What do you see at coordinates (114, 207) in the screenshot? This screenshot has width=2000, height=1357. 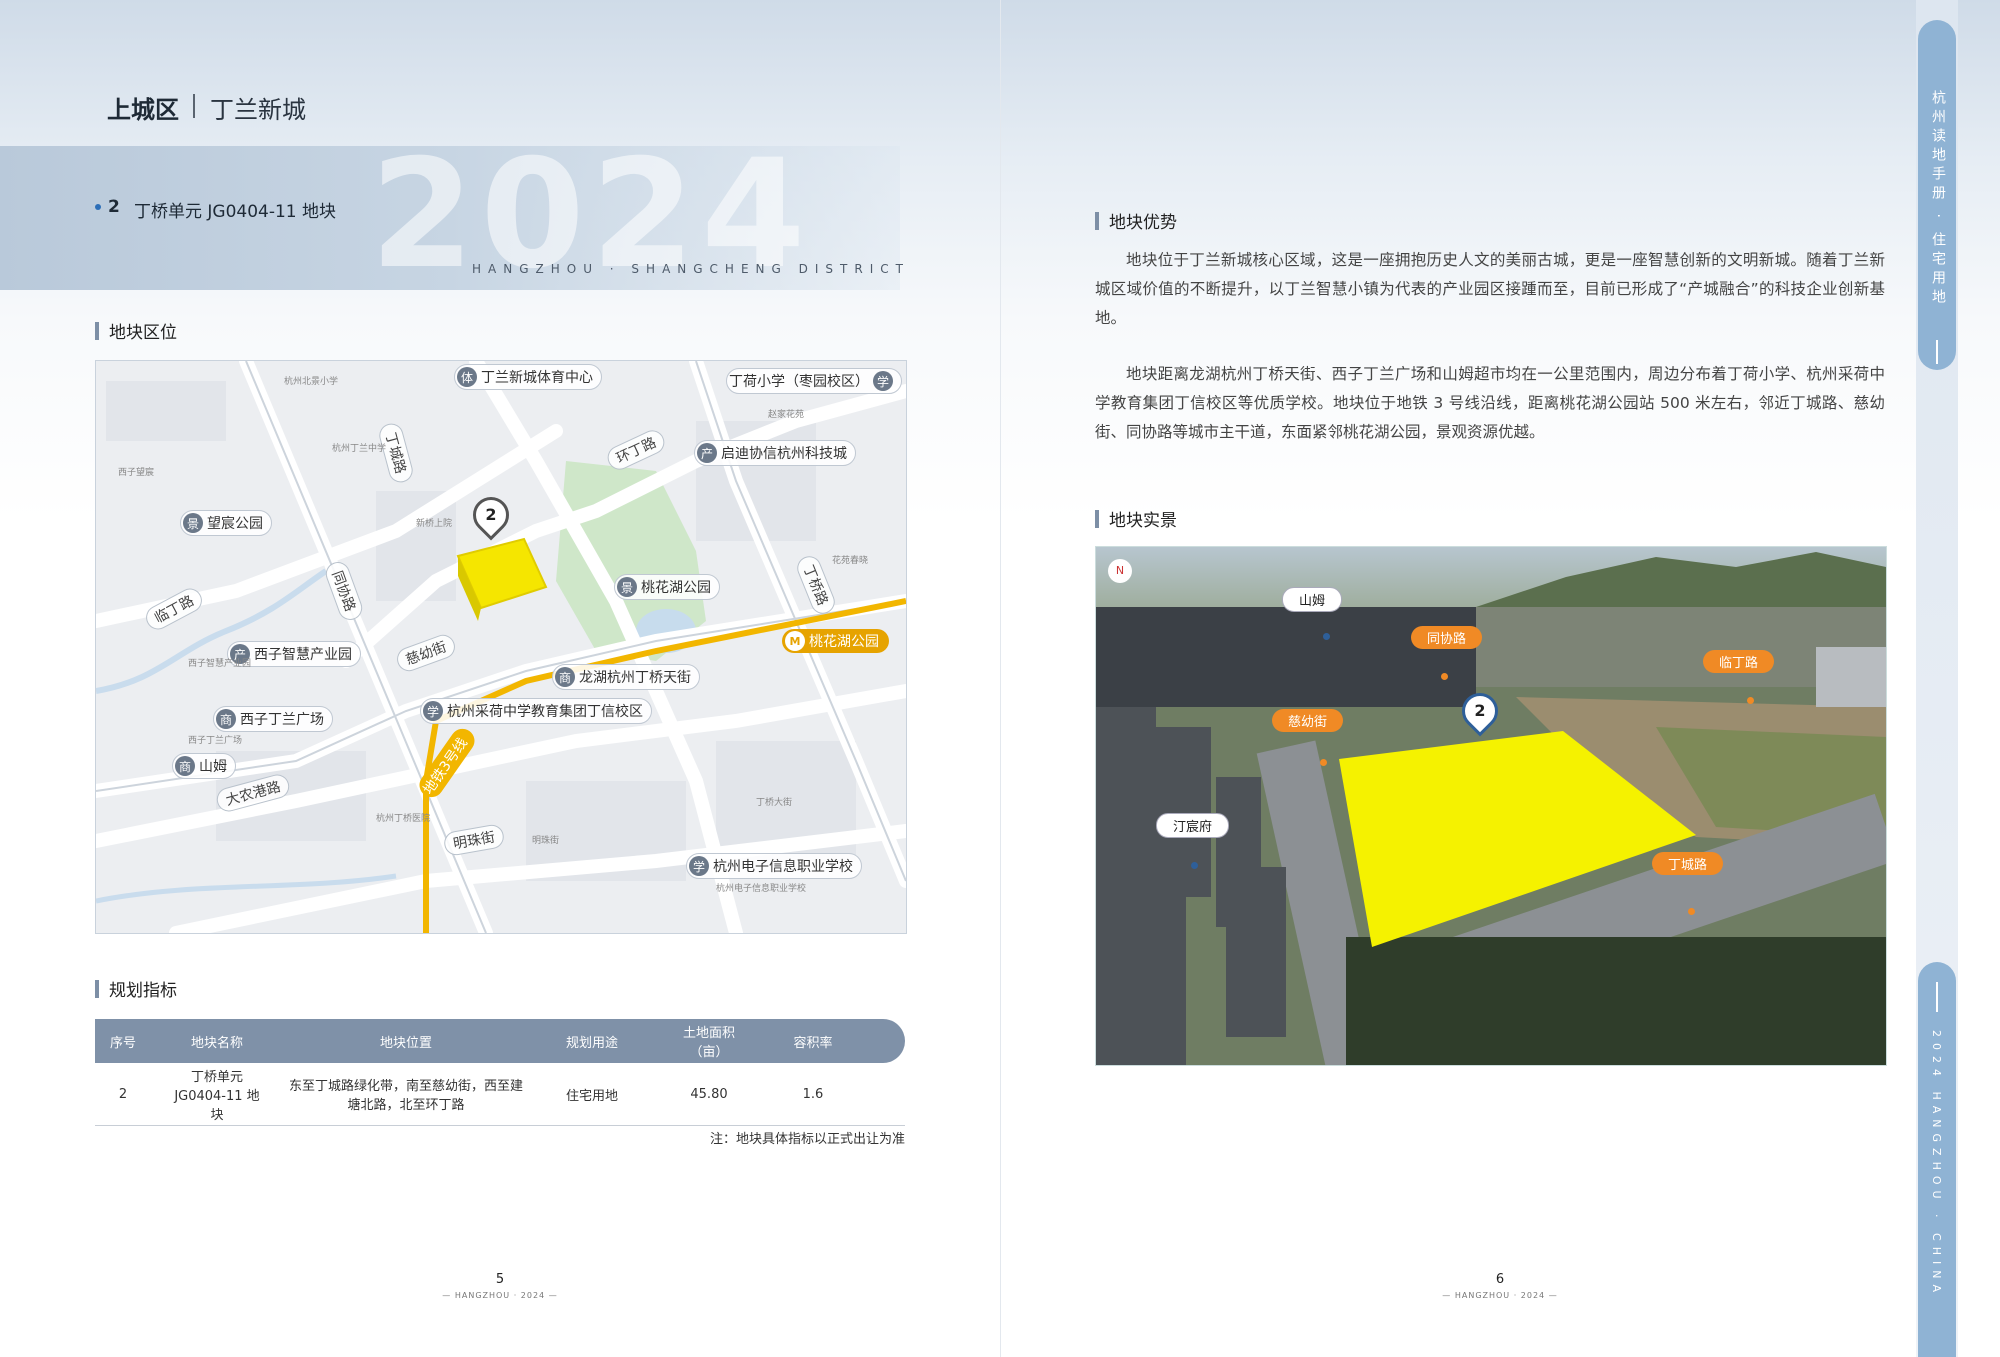 I see `parcel-number: 2` at bounding box center [114, 207].